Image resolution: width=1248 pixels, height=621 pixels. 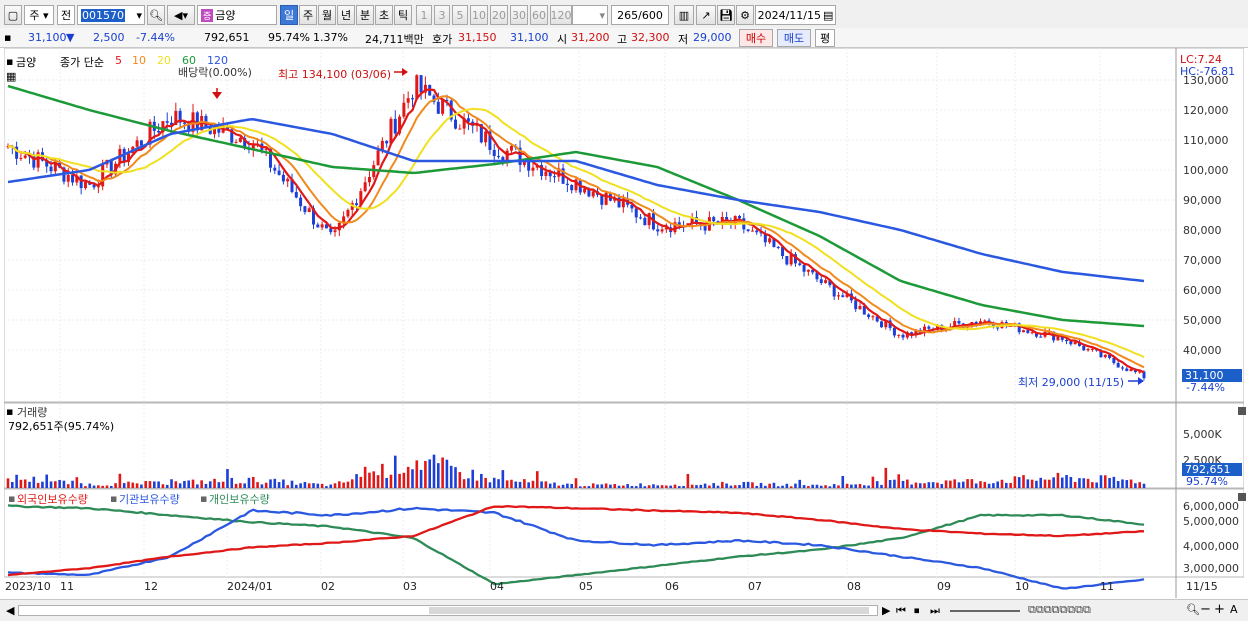 I want to click on scrollbar-track, so click(x=448, y=610).